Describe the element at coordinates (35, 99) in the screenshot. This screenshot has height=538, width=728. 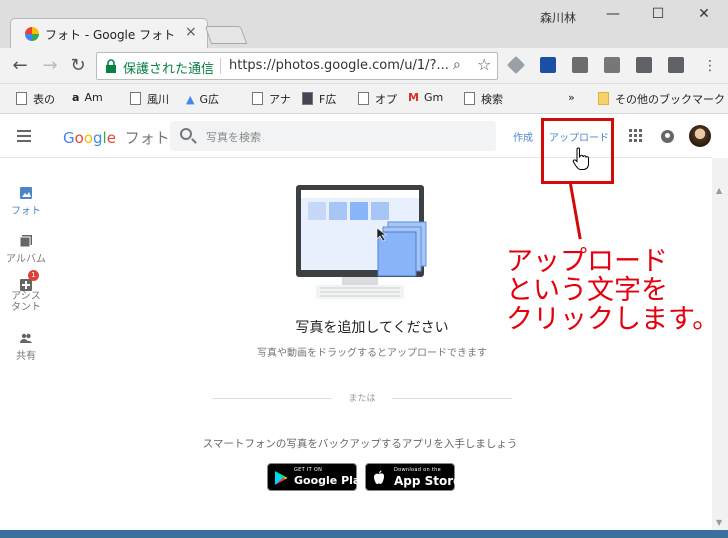
I see `bookmark-item: 表の` at that location.